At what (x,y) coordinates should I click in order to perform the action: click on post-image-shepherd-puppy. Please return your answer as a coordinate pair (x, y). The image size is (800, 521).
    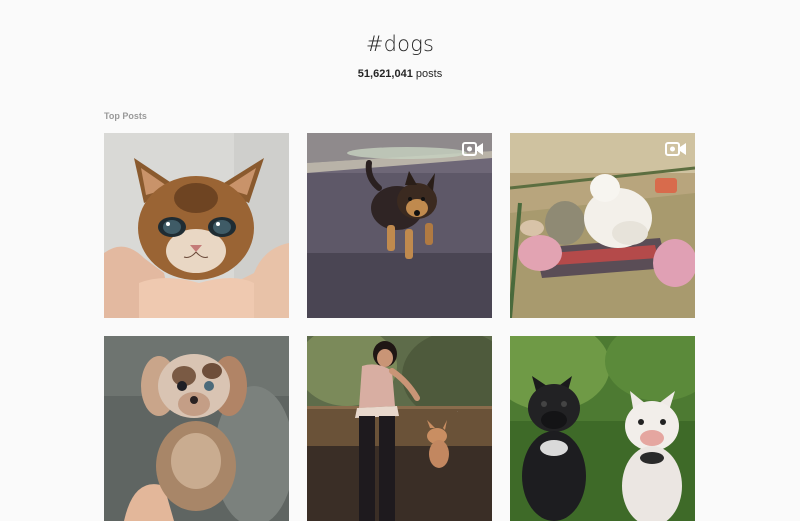
    Looking at the image, I should click on (399, 225).